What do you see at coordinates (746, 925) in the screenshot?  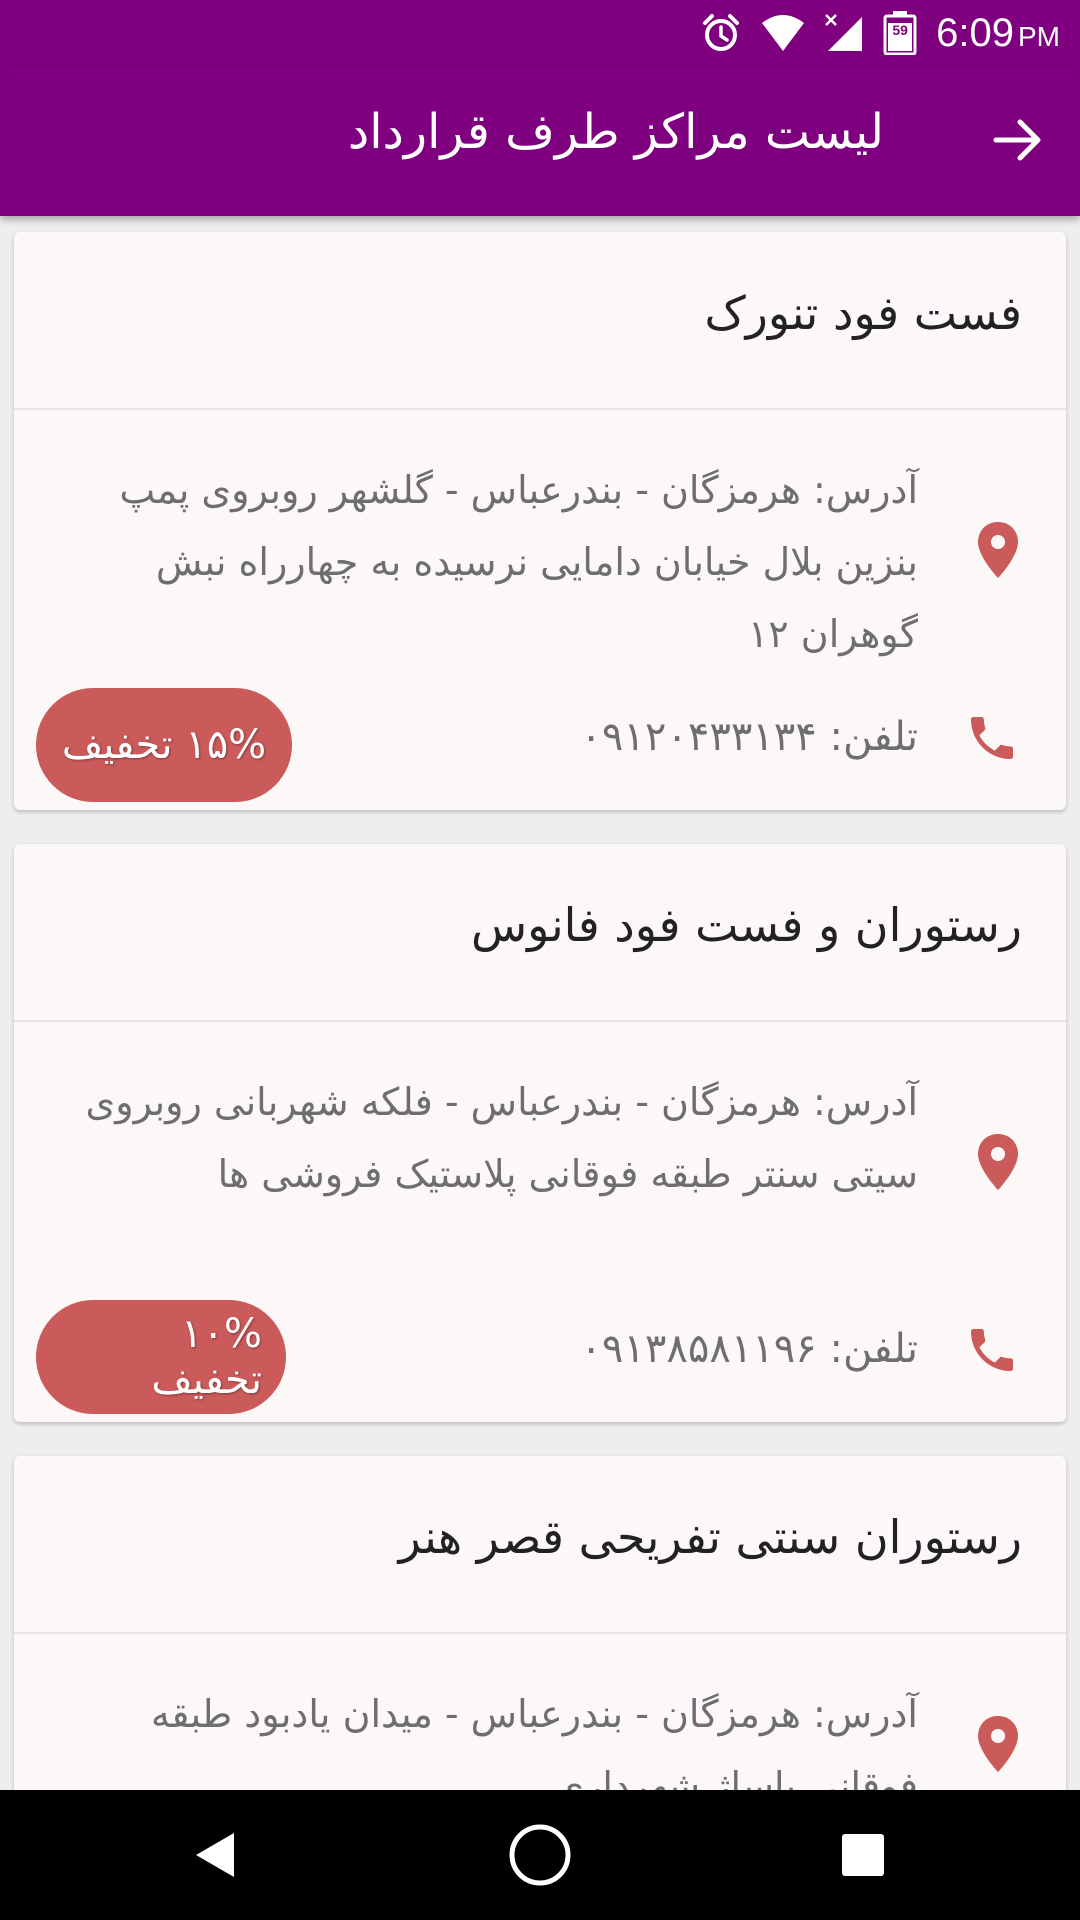 I see `center-name: رستوران و فست فود فانوس` at bounding box center [746, 925].